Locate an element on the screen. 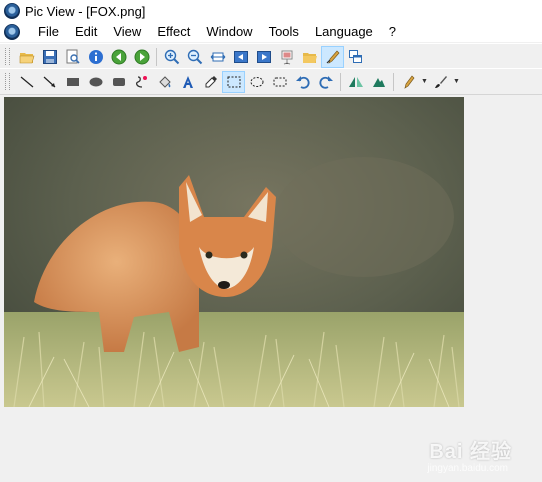 The height and width of the screenshot is (482, 542). zoom-in-icon is located at coordinates (171, 56).